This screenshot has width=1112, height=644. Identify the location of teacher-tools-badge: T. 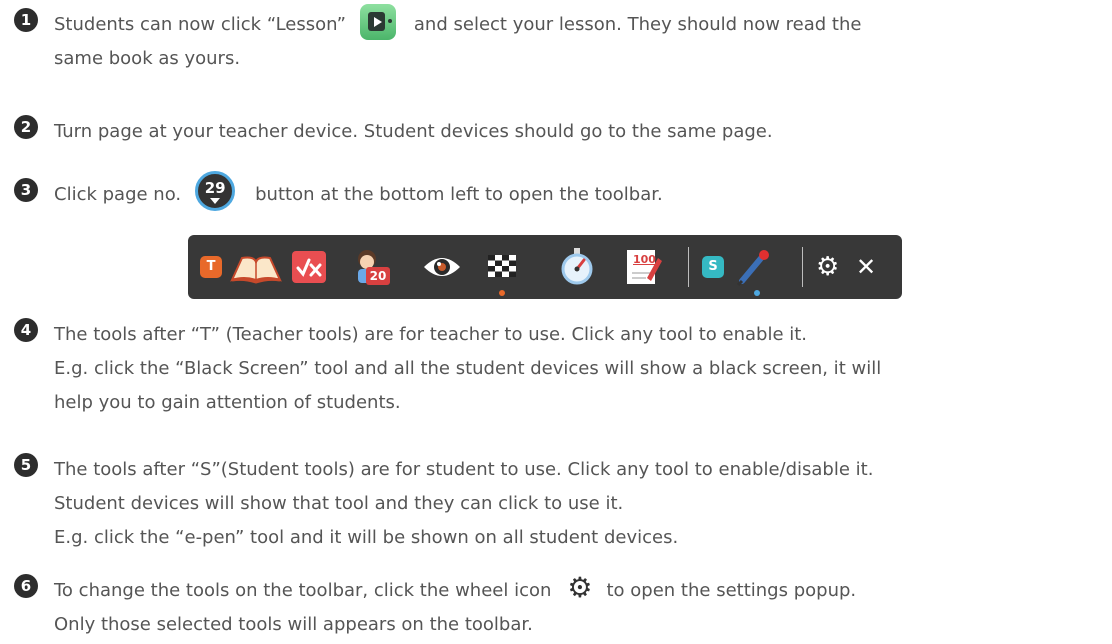
(211, 267).